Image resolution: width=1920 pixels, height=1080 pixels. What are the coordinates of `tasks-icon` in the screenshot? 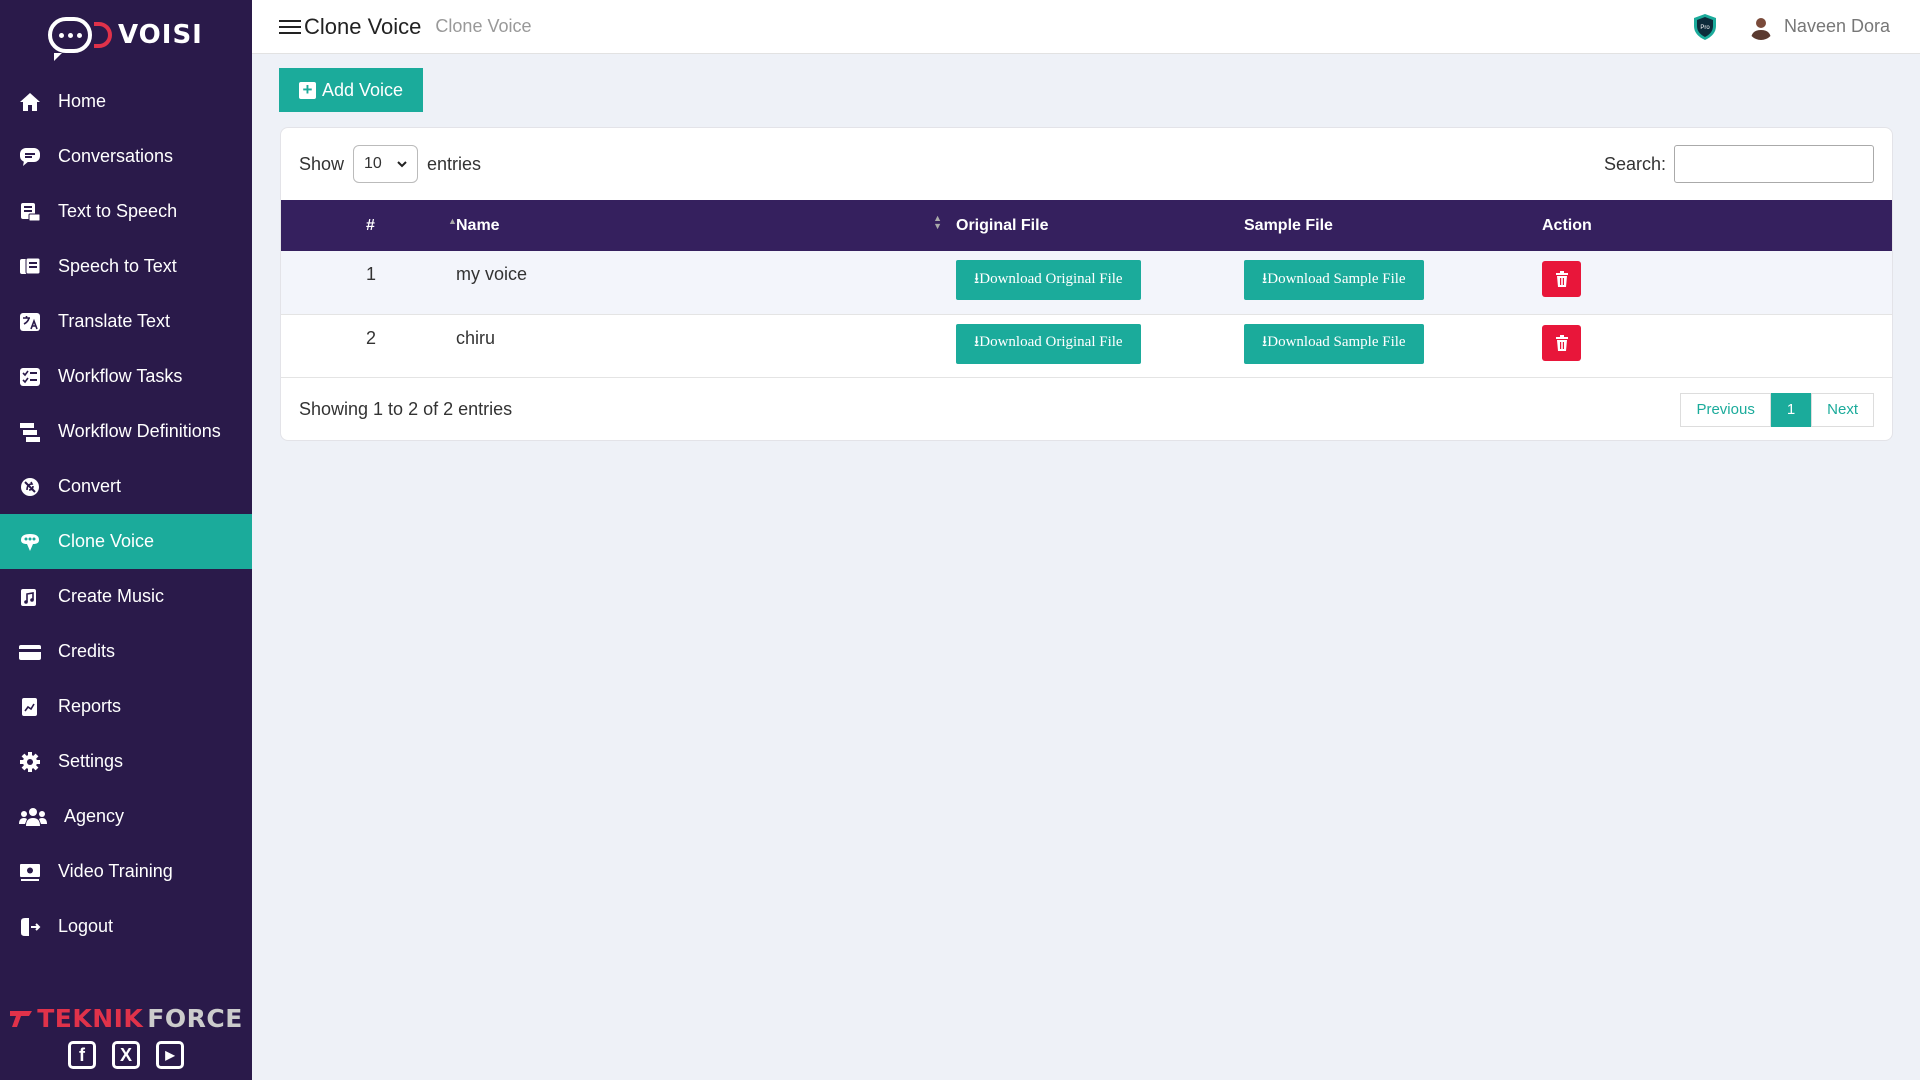 It's located at (30, 377).